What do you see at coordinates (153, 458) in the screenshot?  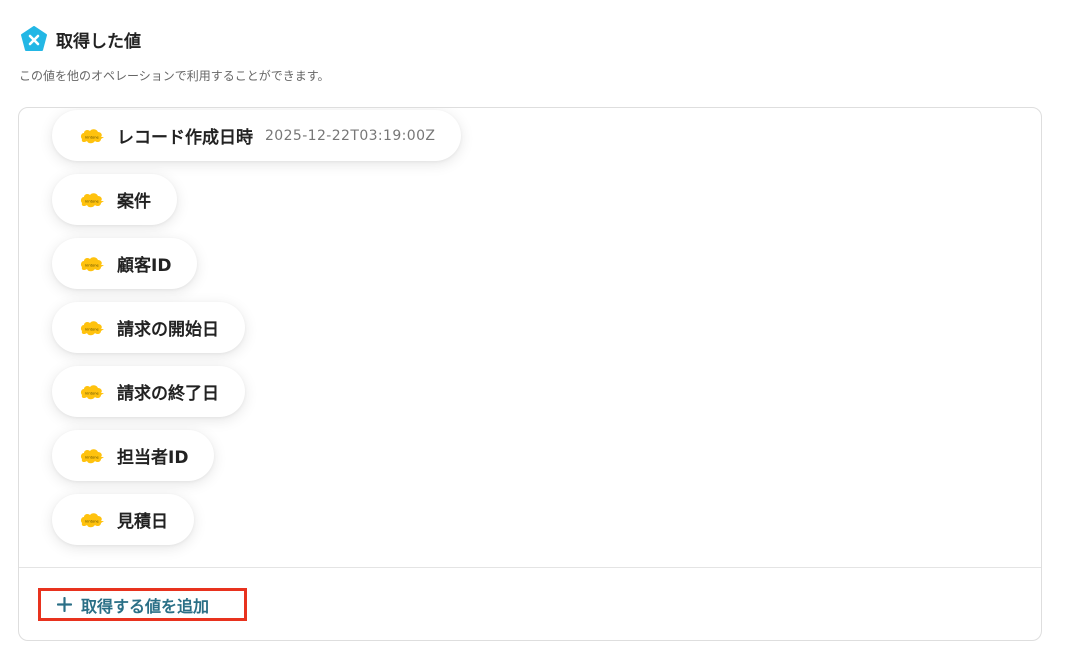 I see `value-label: 担当者ID` at bounding box center [153, 458].